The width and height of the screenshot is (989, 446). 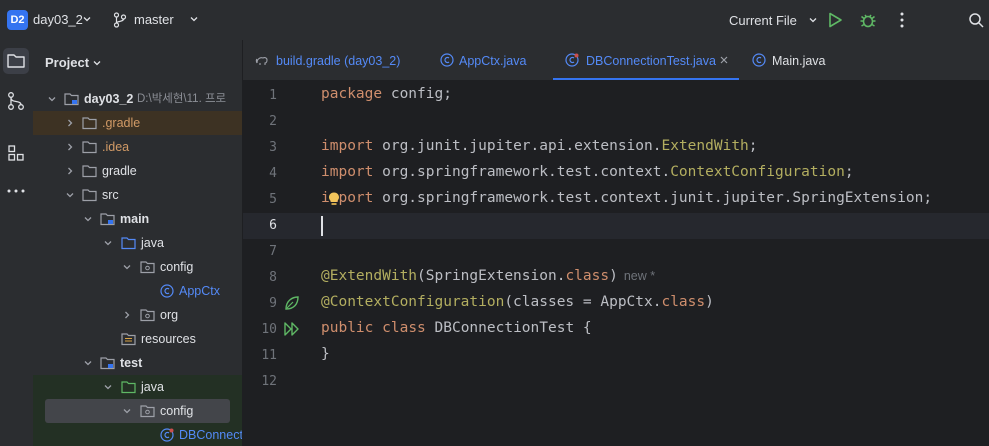 What do you see at coordinates (868, 20) in the screenshot?
I see `debug-icon` at bounding box center [868, 20].